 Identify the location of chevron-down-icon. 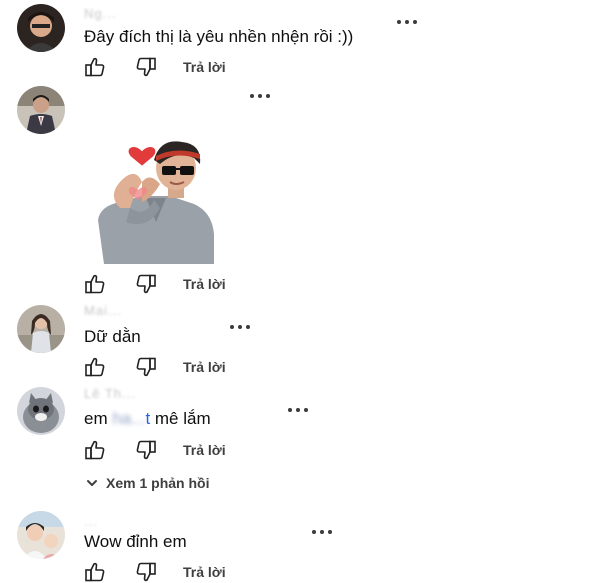
(92, 483).